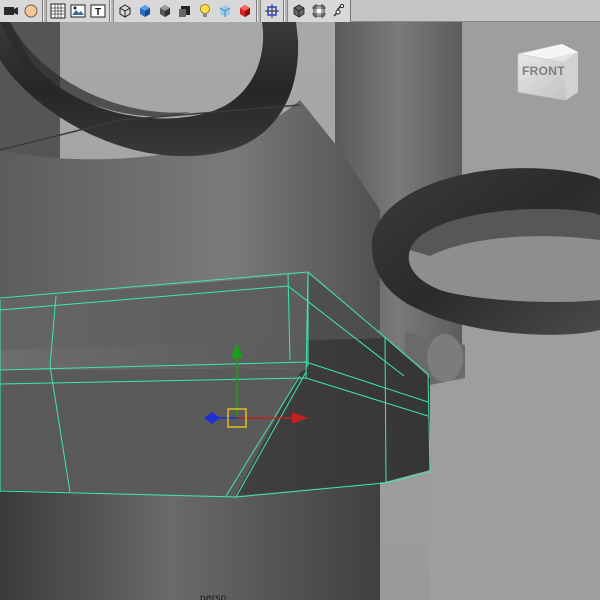 The height and width of the screenshot is (600, 600). I want to click on panel-toolbar: T, so click(300, 11).